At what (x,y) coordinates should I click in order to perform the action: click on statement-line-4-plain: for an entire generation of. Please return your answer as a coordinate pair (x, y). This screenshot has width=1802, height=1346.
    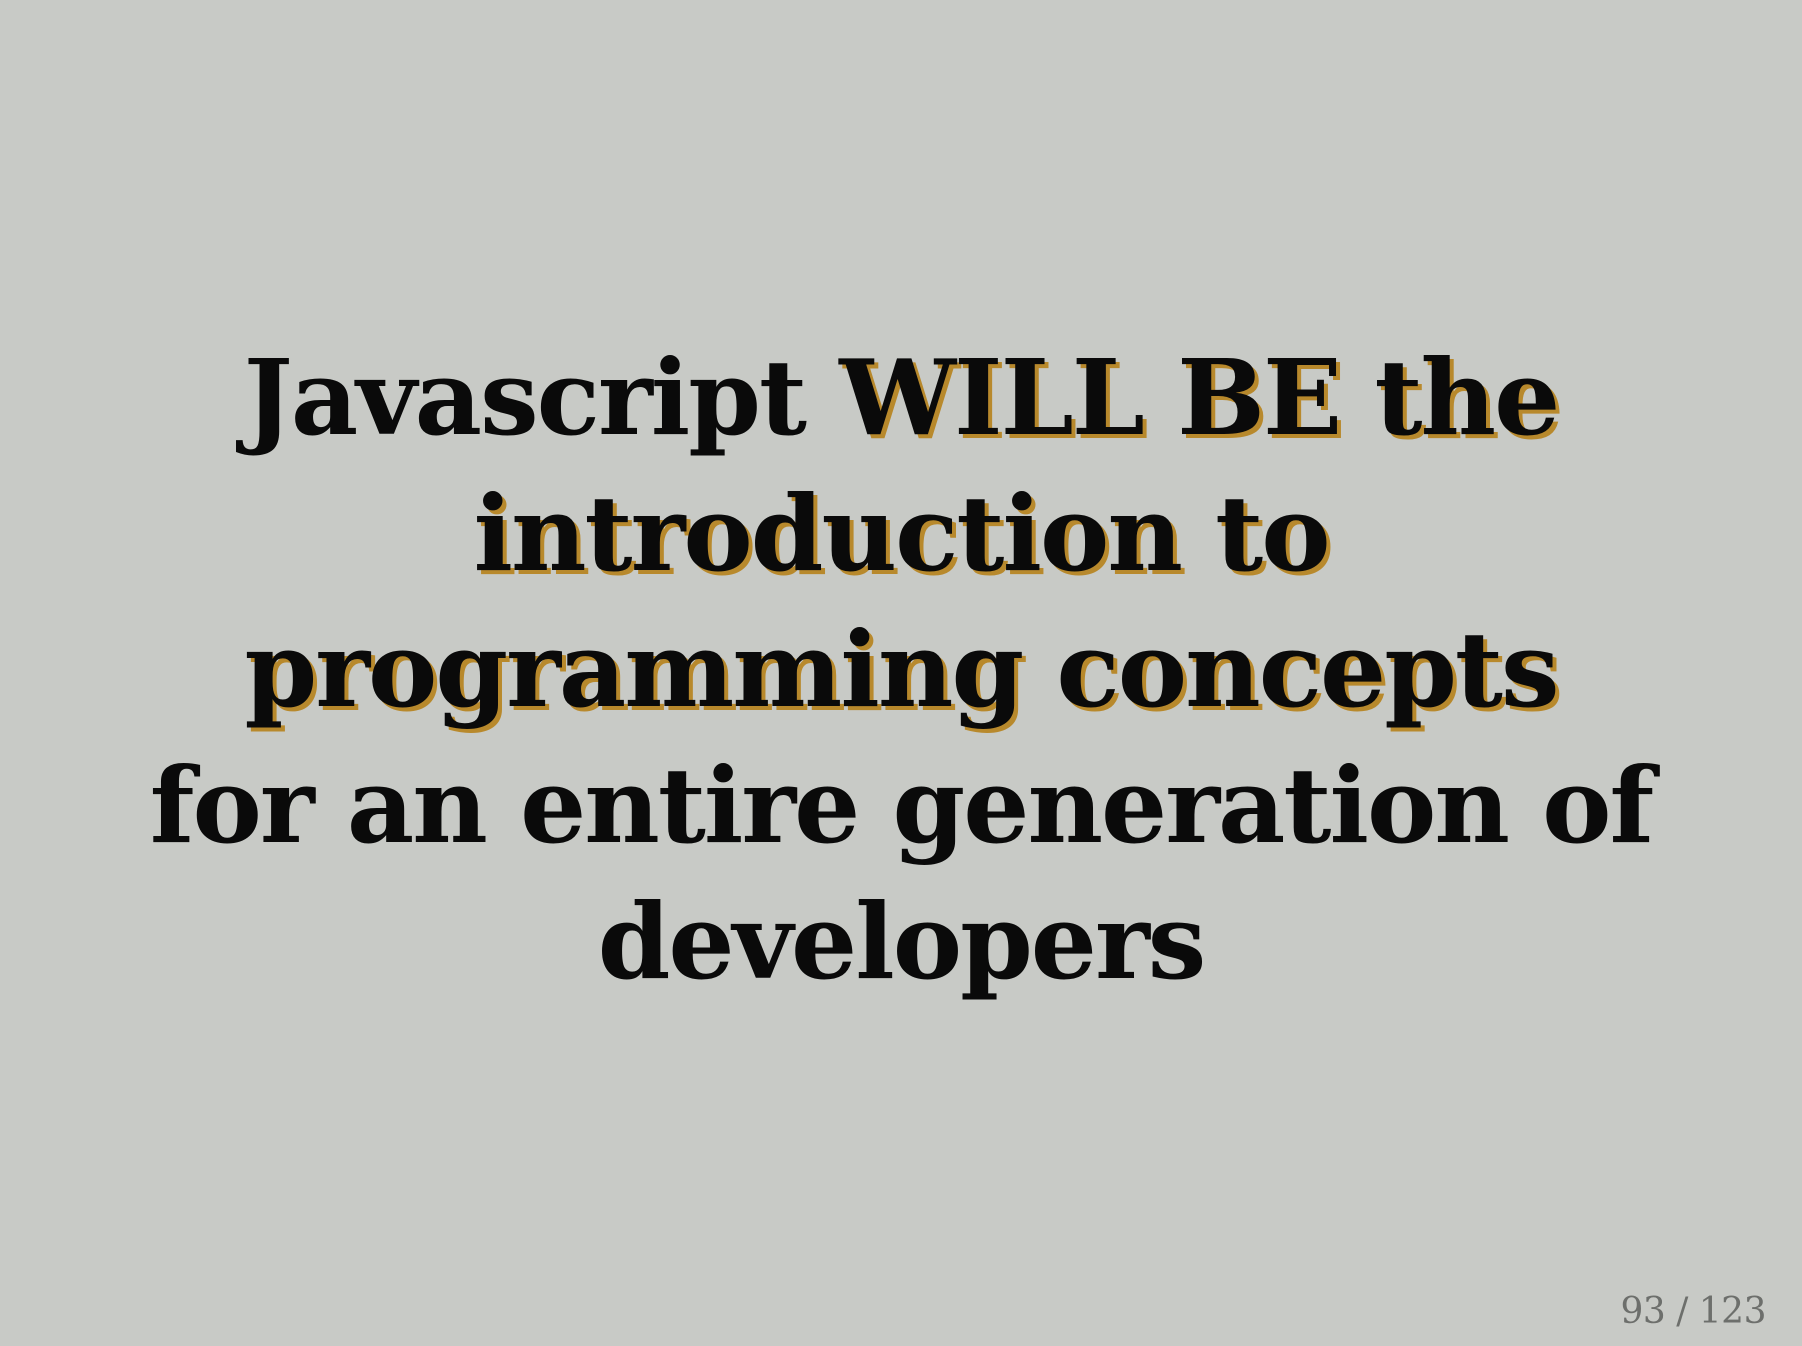
    Looking at the image, I should click on (901, 805).